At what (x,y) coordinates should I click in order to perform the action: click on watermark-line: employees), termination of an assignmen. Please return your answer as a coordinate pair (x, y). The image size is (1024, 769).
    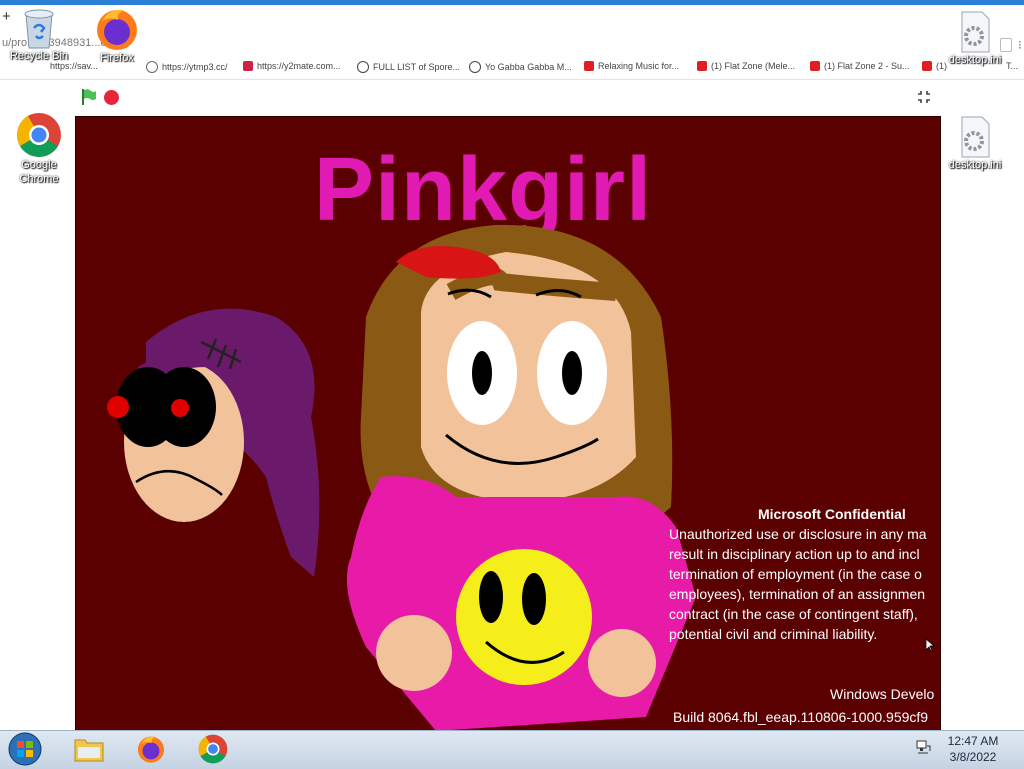
    Looking at the image, I should click on (797, 594).